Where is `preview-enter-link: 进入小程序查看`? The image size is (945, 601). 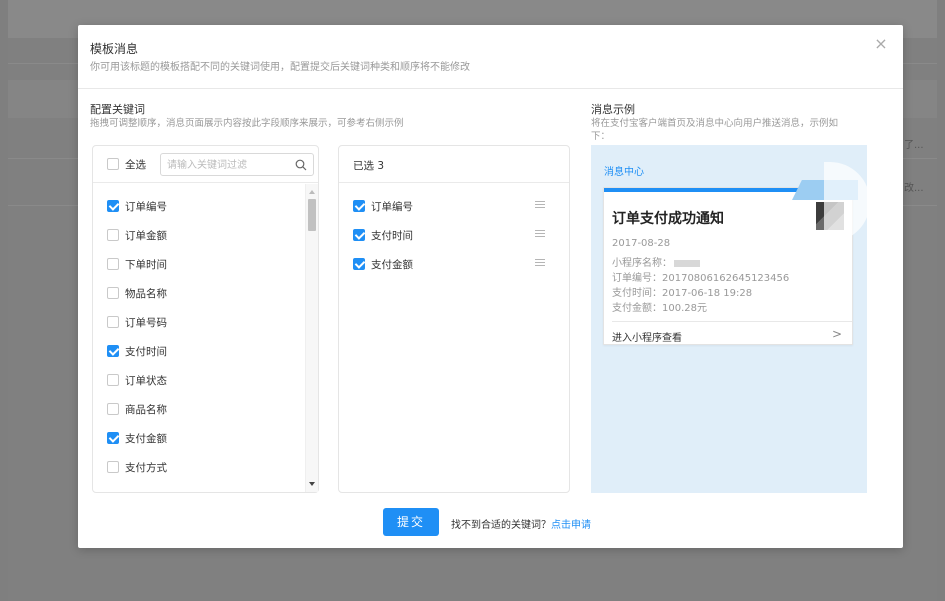 preview-enter-link: 进入小程序查看 is located at coordinates (647, 338).